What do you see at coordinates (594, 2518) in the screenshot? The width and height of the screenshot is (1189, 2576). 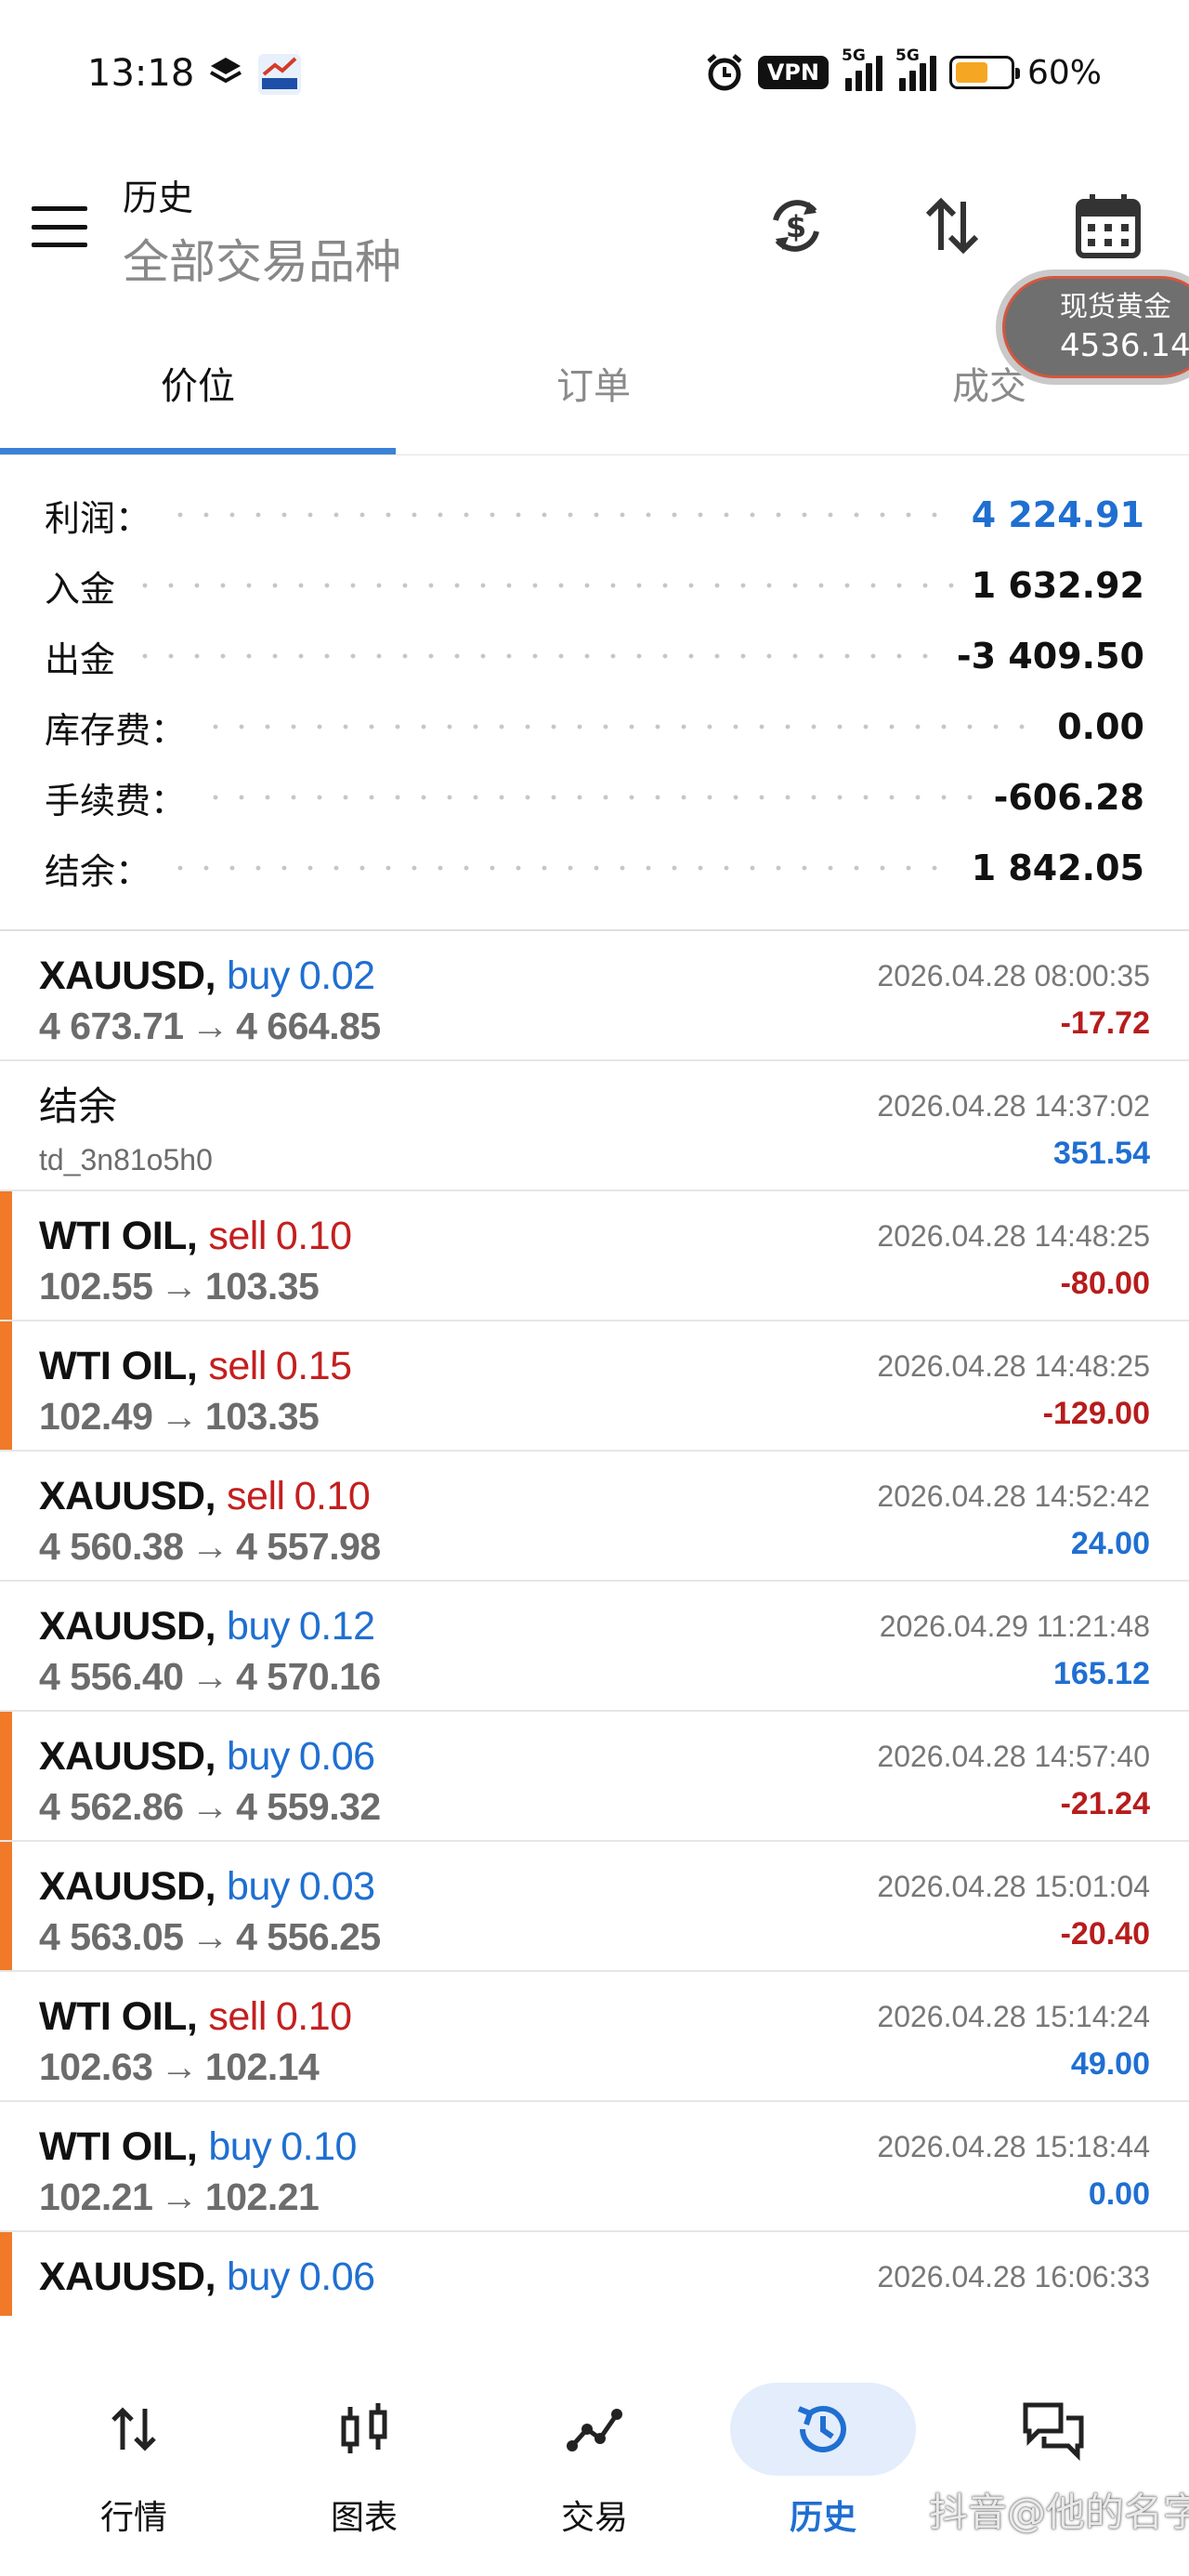 I see `nav-trade-label: 交易` at bounding box center [594, 2518].